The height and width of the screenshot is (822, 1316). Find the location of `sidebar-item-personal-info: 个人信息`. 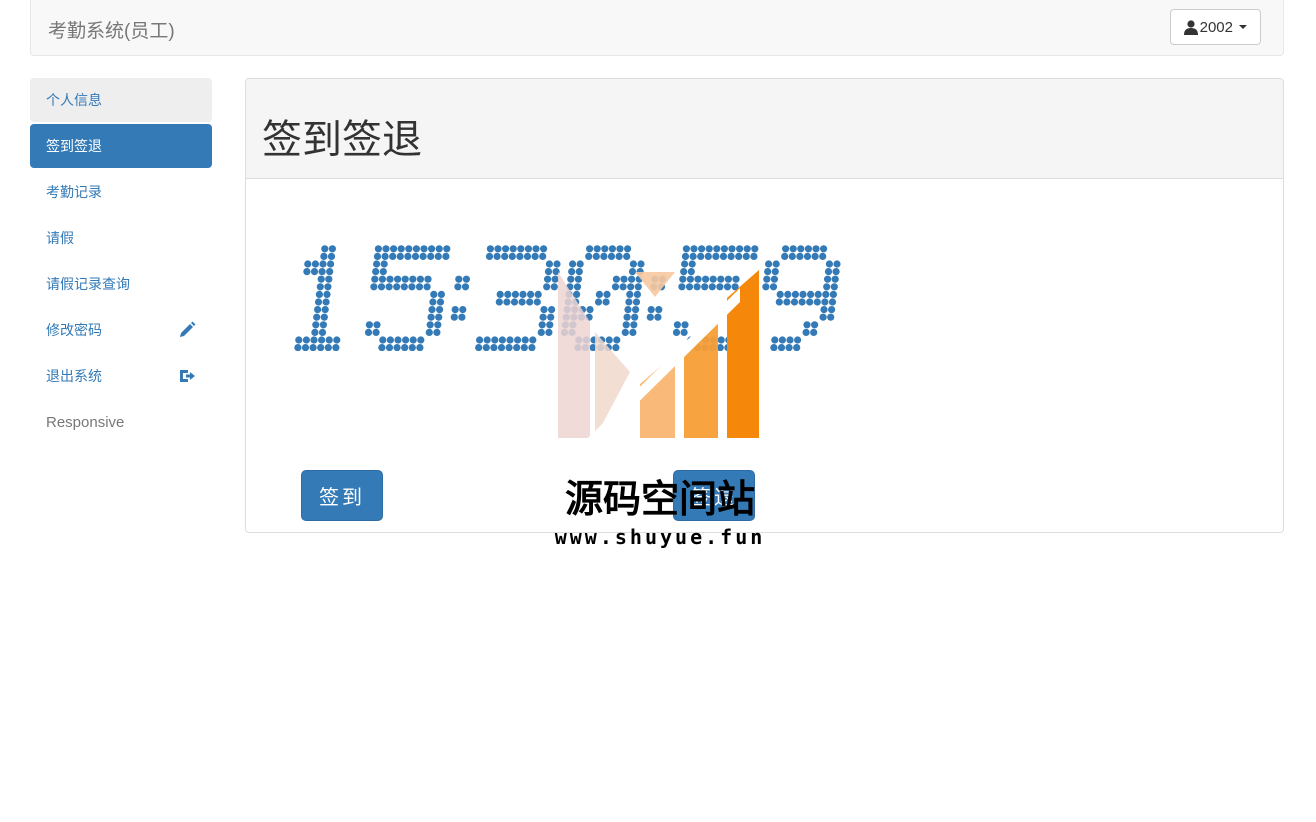

sidebar-item-personal-info: 个人信息 is located at coordinates (121, 100).